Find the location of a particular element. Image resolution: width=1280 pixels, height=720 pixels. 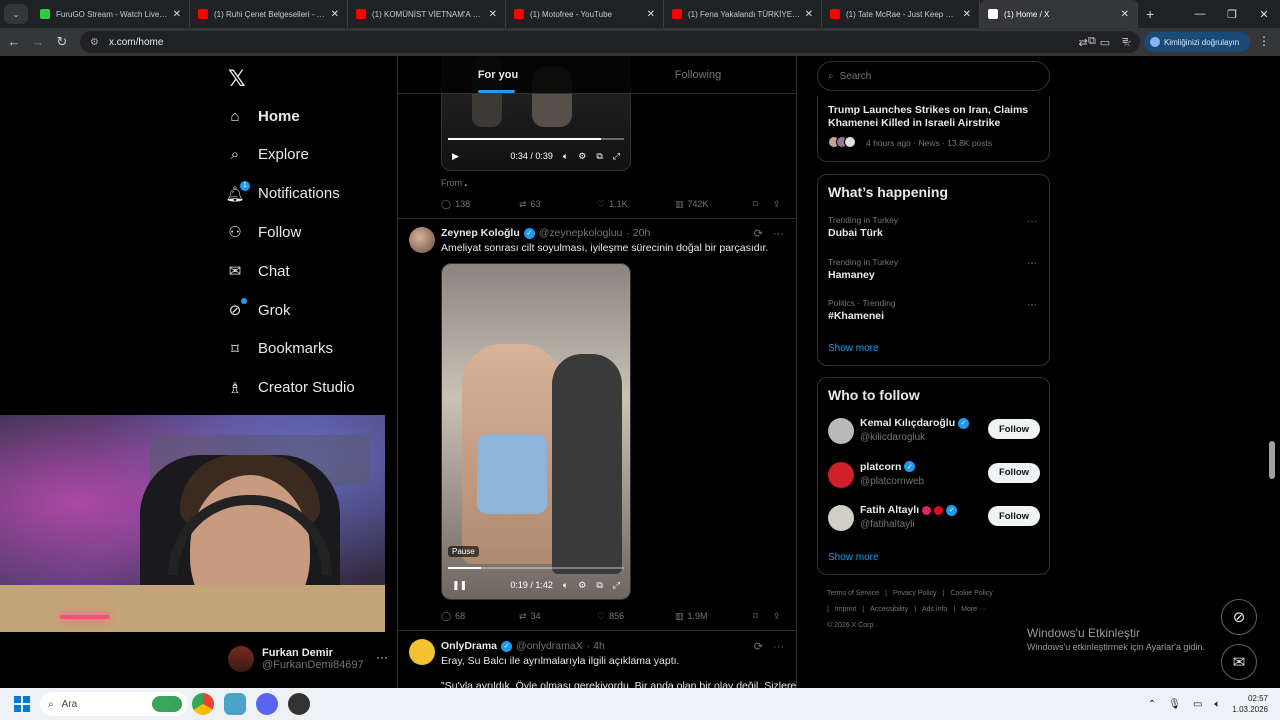

nav-item-creator-studio: ♗ Creator Studio is located at coordinates (290, 388).